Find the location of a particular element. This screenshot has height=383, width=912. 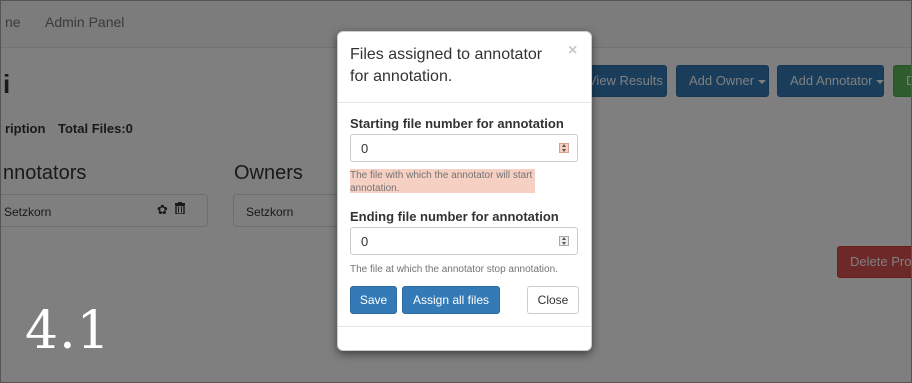

step-number-overlay: 4.1 is located at coordinates (68, 331).